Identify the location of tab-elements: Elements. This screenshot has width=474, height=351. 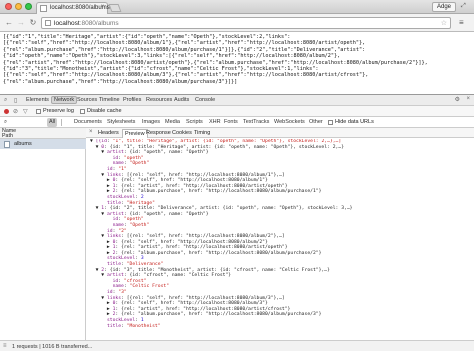
(37, 100).